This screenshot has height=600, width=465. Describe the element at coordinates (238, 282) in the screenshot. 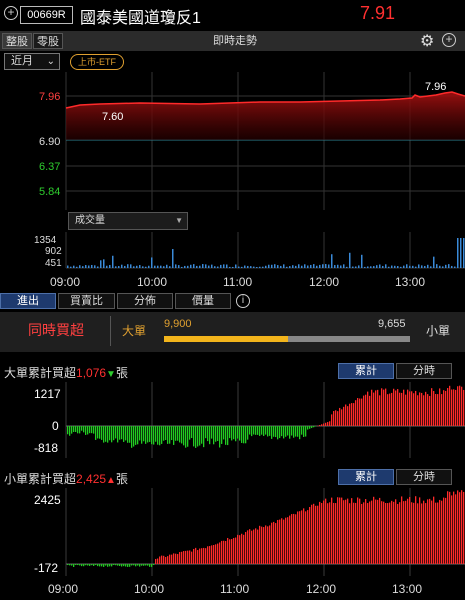

I see `xtick-1100: 11:00` at that location.